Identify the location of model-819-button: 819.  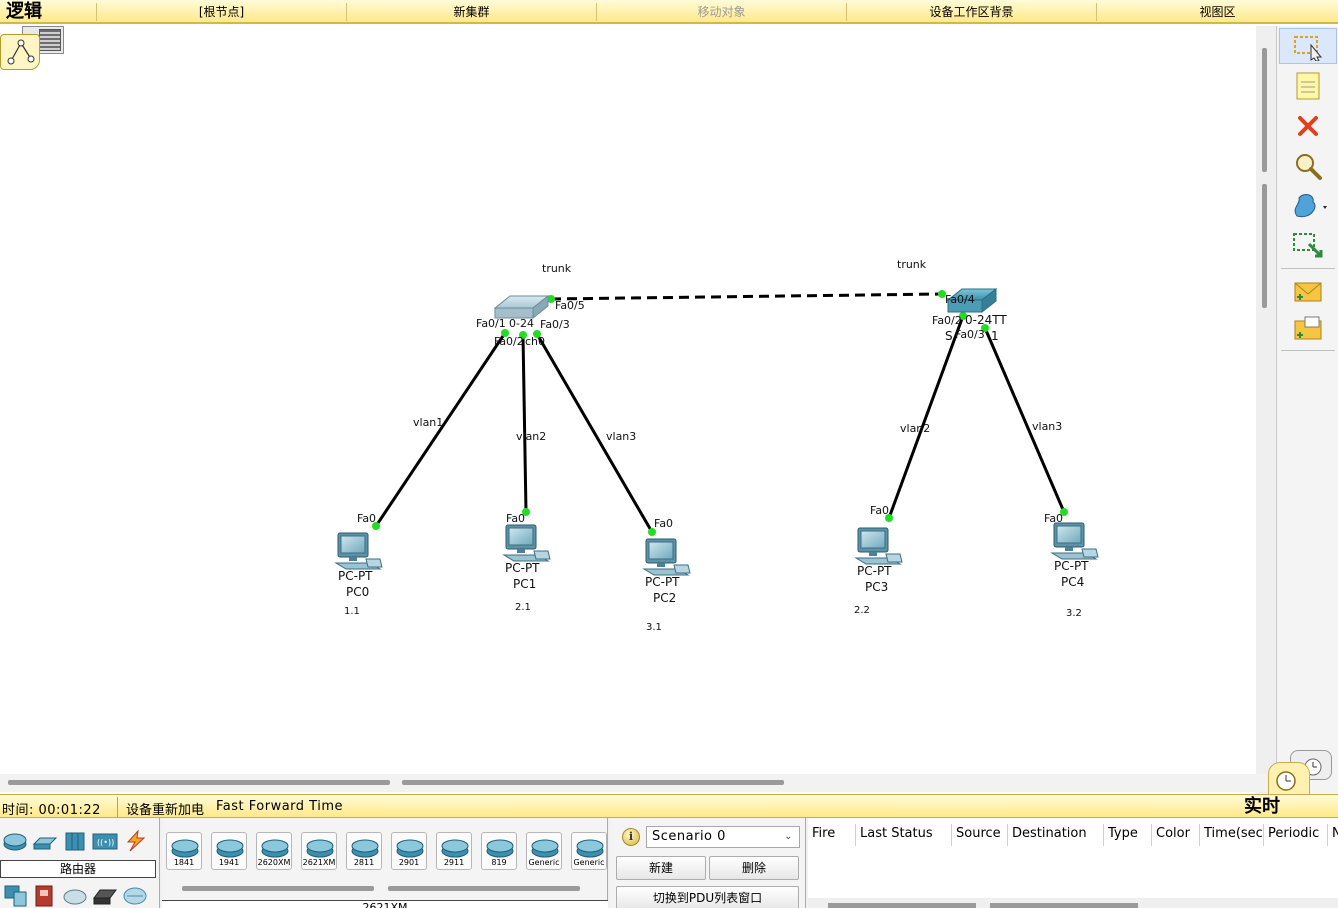
(499, 851).